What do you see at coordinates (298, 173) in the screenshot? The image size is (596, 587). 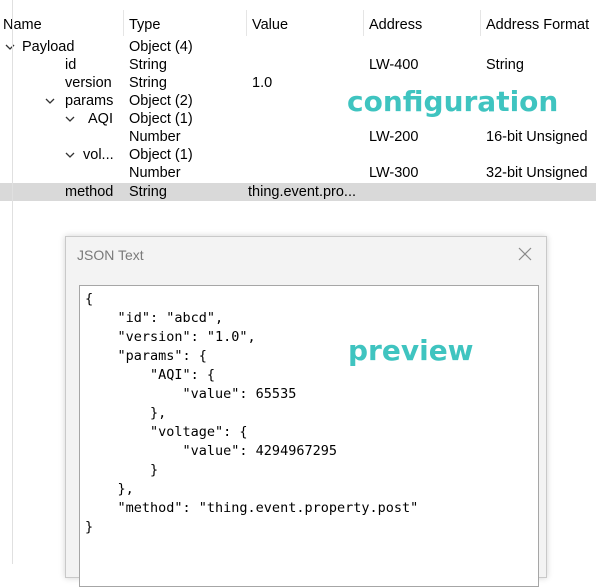 I see `tree-row-voltage-value: Number LW-300 32-bit Unsigned` at bounding box center [298, 173].